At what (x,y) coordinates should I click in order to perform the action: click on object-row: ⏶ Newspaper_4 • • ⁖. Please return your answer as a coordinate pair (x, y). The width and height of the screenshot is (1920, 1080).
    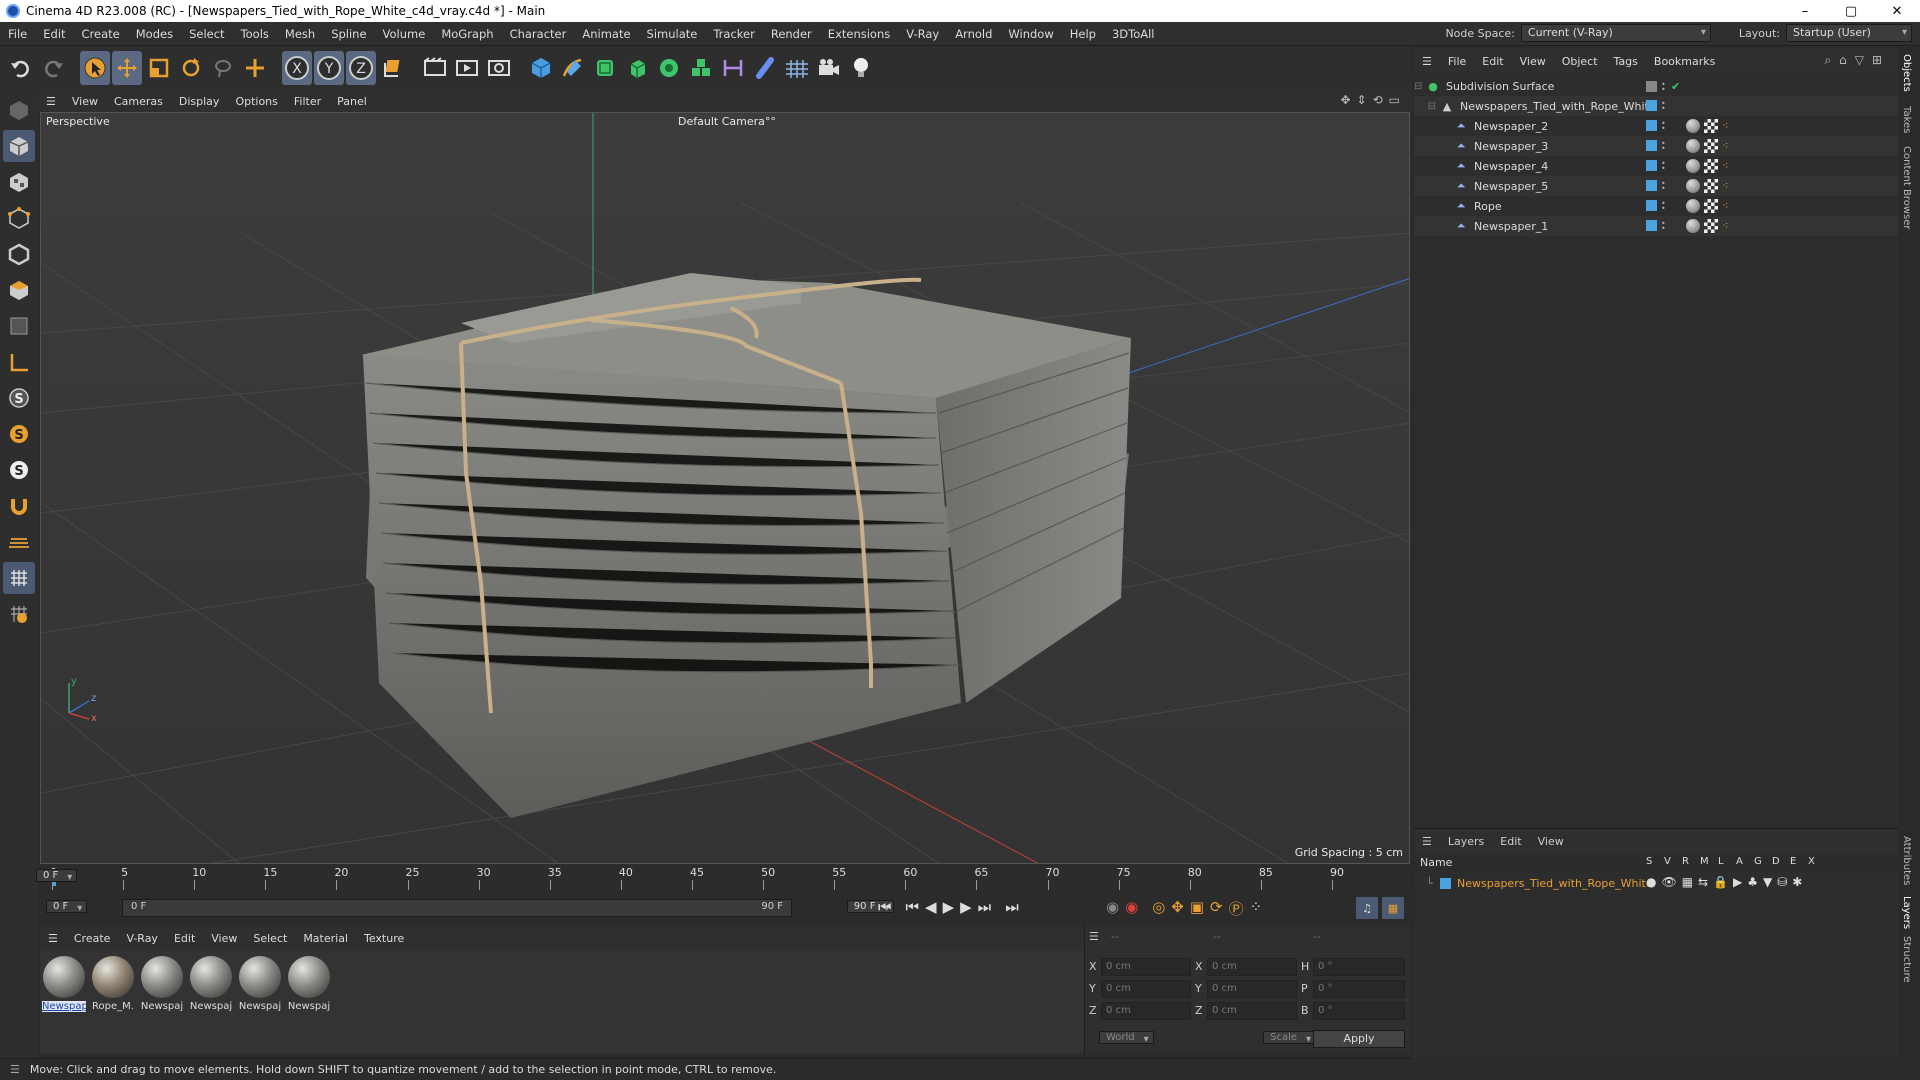
    Looking at the image, I should click on (1656, 166).